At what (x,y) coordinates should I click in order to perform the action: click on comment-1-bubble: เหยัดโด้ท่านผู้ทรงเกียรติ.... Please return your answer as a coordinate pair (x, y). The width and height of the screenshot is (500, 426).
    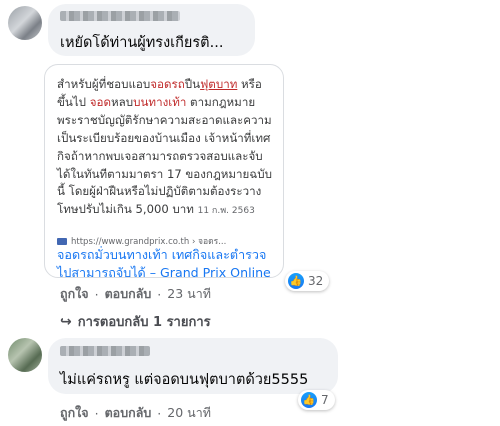
    Looking at the image, I should click on (151, 30).